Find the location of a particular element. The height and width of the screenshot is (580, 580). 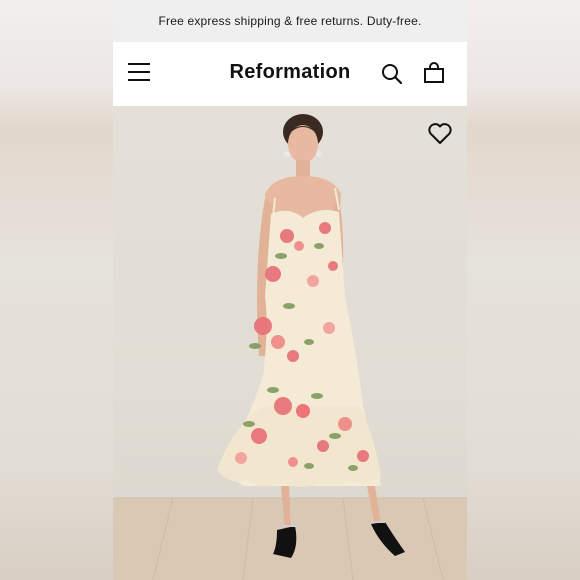

shopping-bag-icon is located at coordinates (434, 73).